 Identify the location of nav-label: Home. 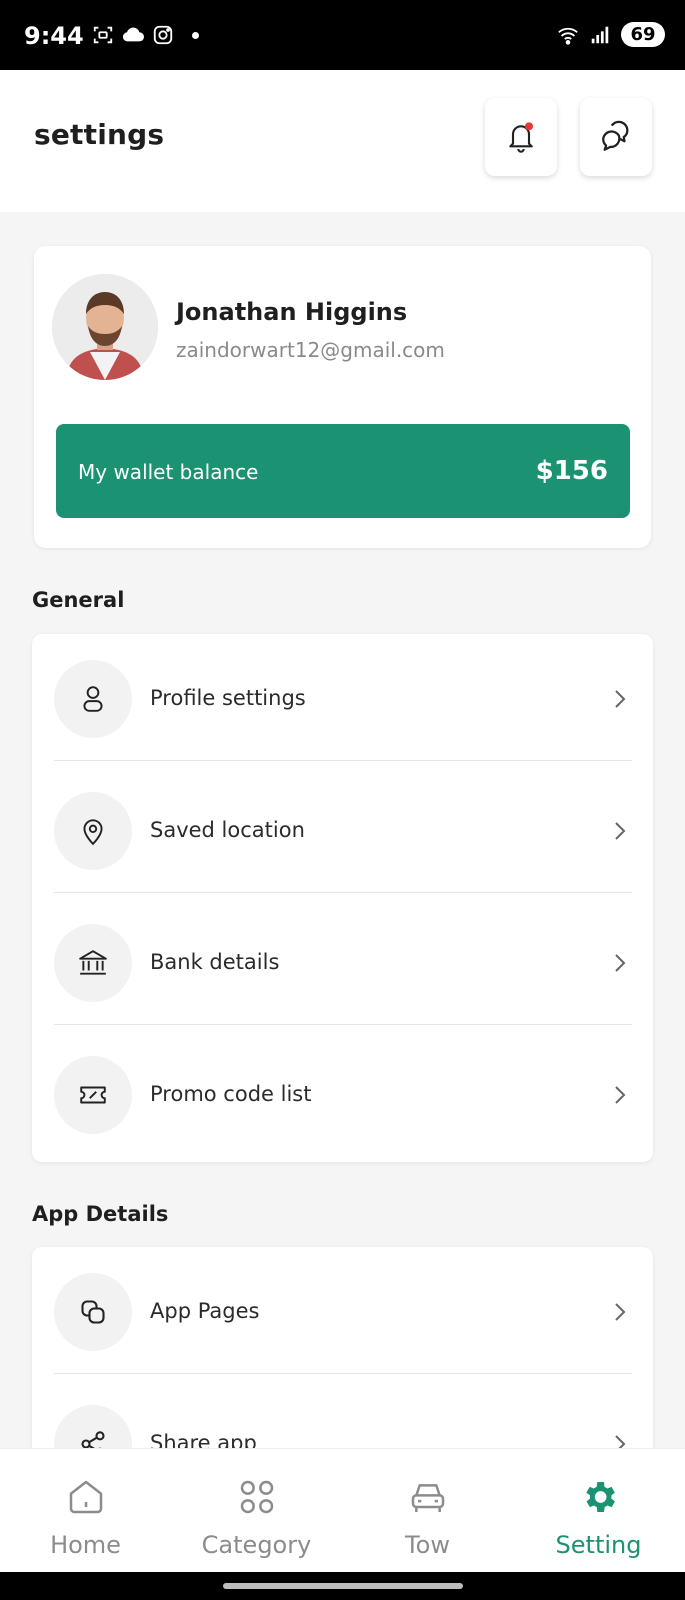
(85, 1545).